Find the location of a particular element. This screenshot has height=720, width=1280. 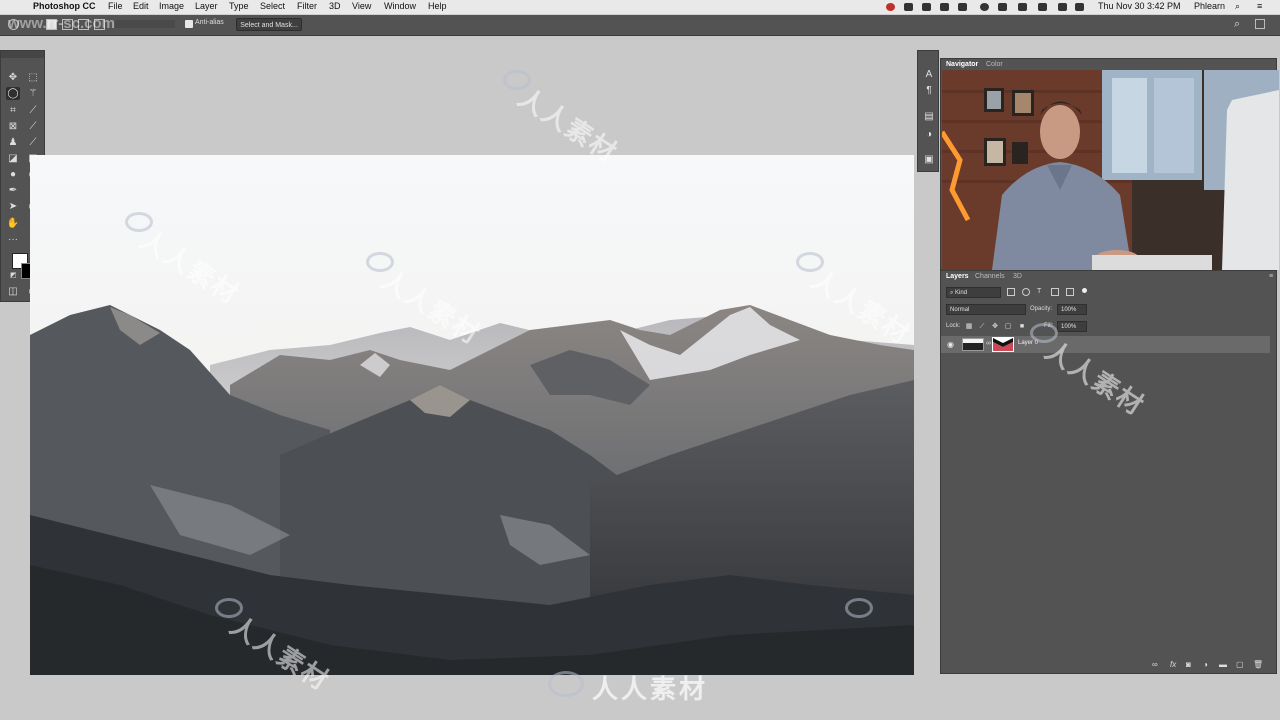

search-icon: ⌕ is located at coordinates (1237, 24).